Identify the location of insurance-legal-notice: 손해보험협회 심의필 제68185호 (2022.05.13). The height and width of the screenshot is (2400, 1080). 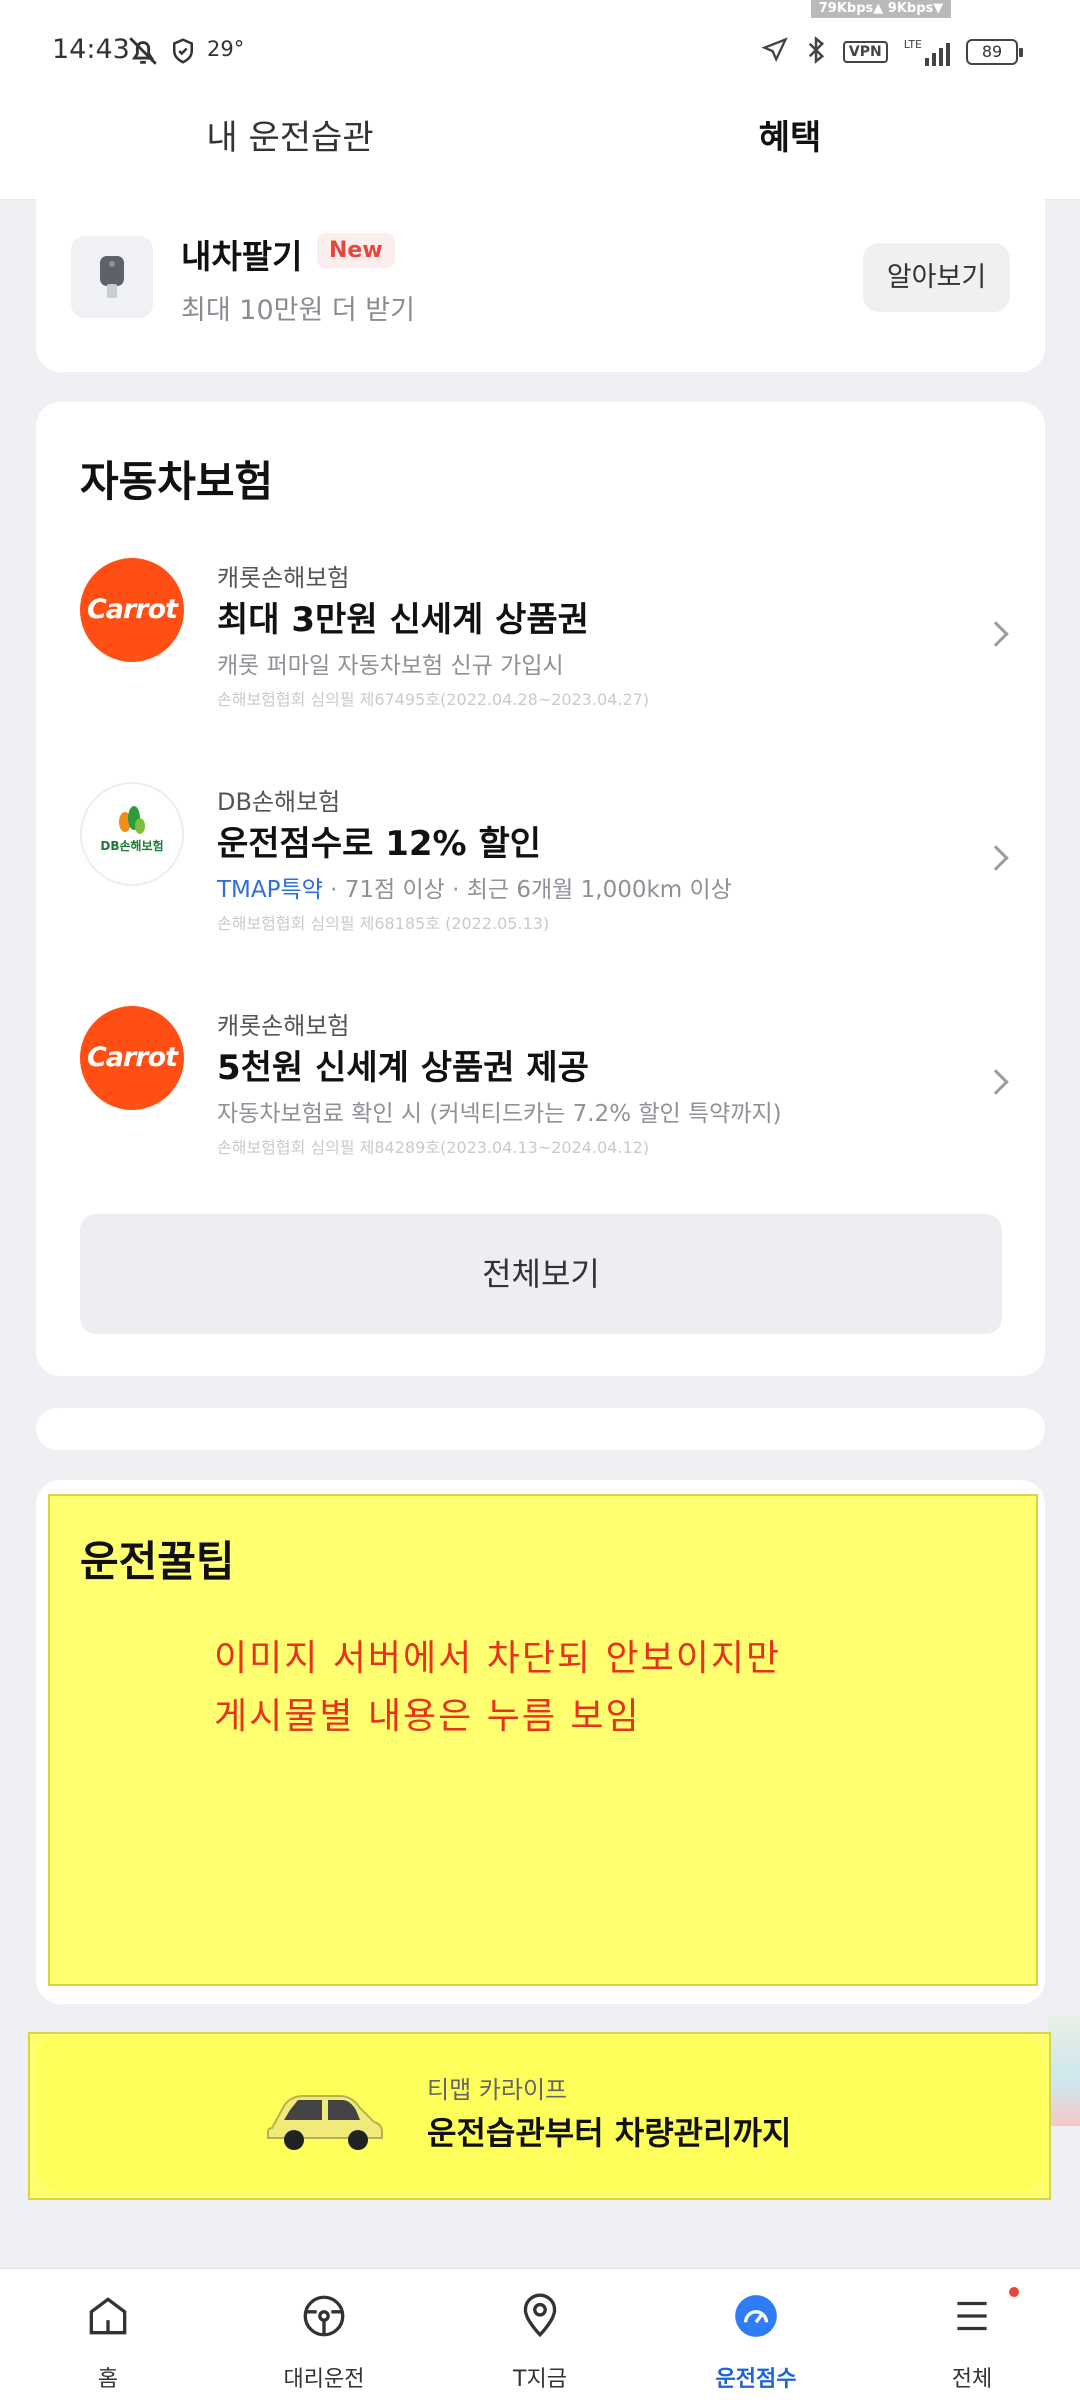
(383, 923).